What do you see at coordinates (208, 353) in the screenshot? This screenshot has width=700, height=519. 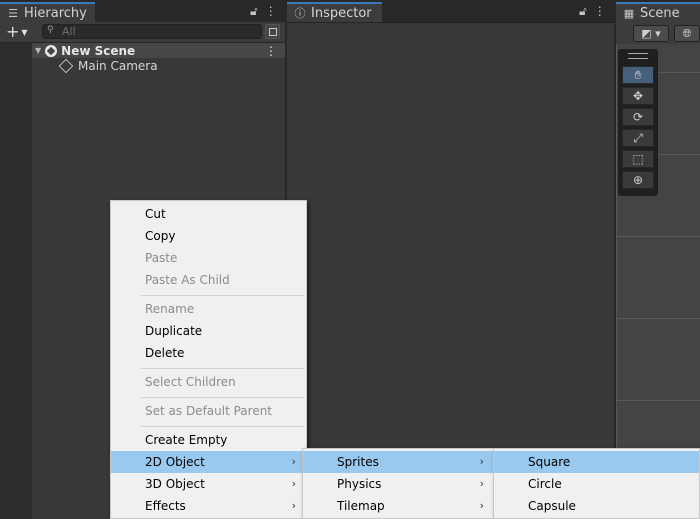 I see `menu-item-delete: Delete` at bounding box center [208, 353].